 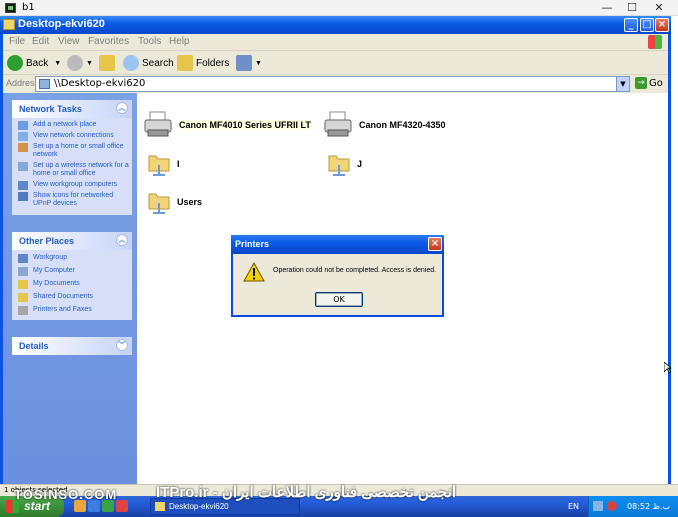 What do you see at coordinates (656, 83) in the screenshot?
I see `go-label: Go` at bounding box center [656, 83].